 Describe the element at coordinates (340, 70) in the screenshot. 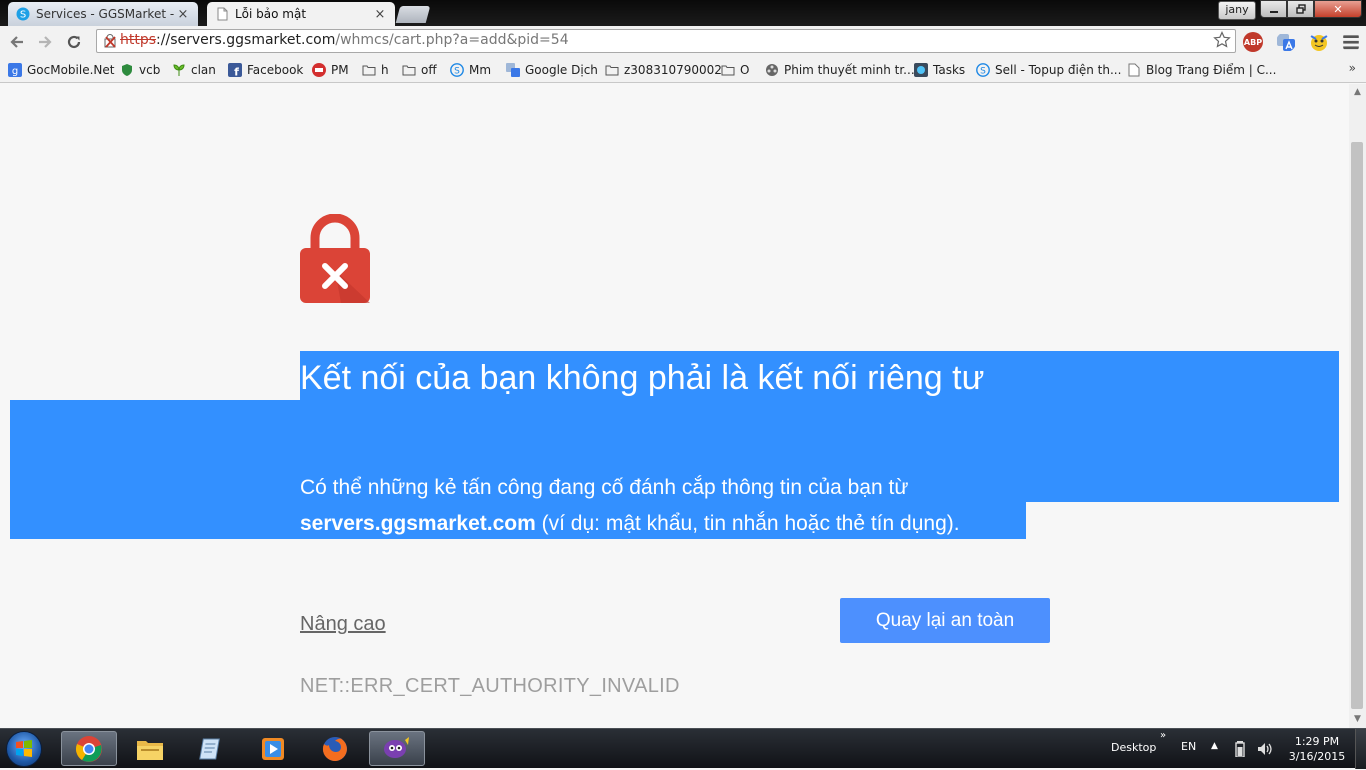

I see `bookmark-label: PM` at that location.